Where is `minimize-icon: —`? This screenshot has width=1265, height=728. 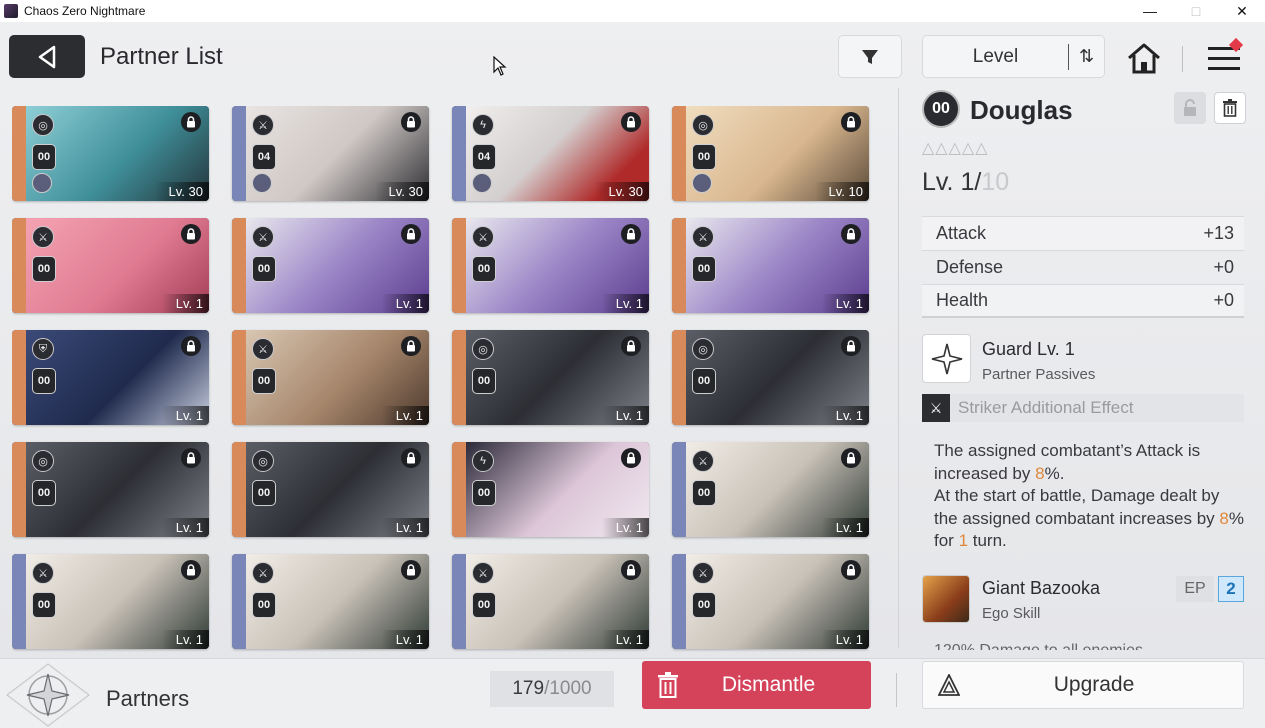 minimize-icon: — is located at coordinates (1150, 11).